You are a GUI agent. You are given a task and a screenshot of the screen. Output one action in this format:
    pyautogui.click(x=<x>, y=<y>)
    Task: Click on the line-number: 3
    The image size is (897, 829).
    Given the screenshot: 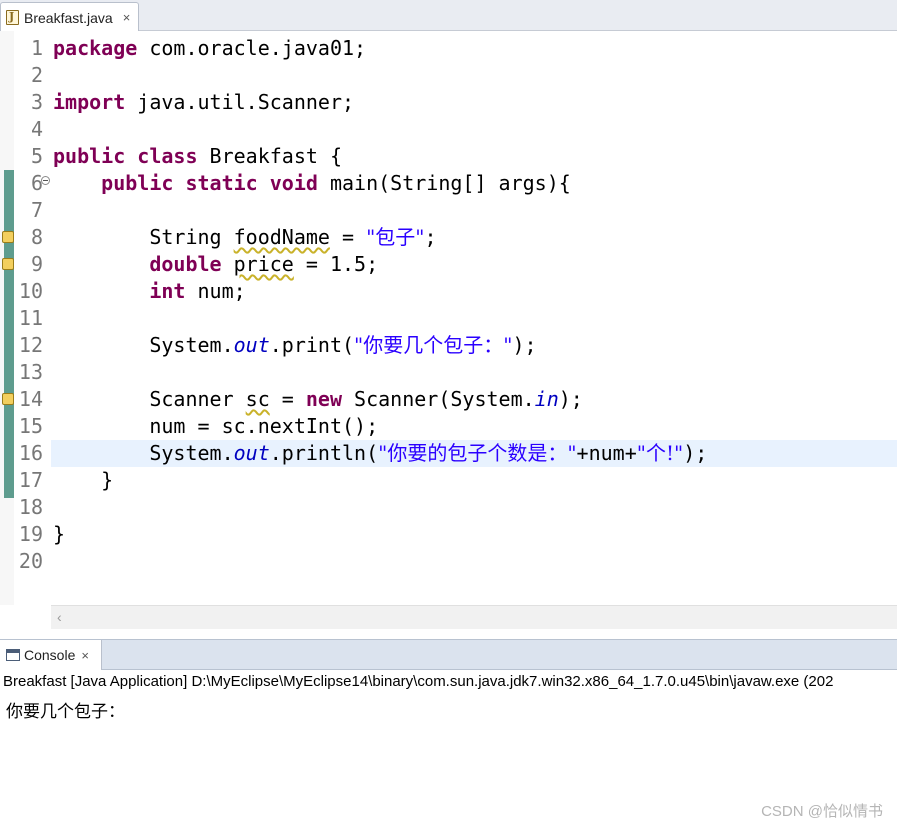 What is the action you would take?
    pyautogui.click(x=36, y=102)
    